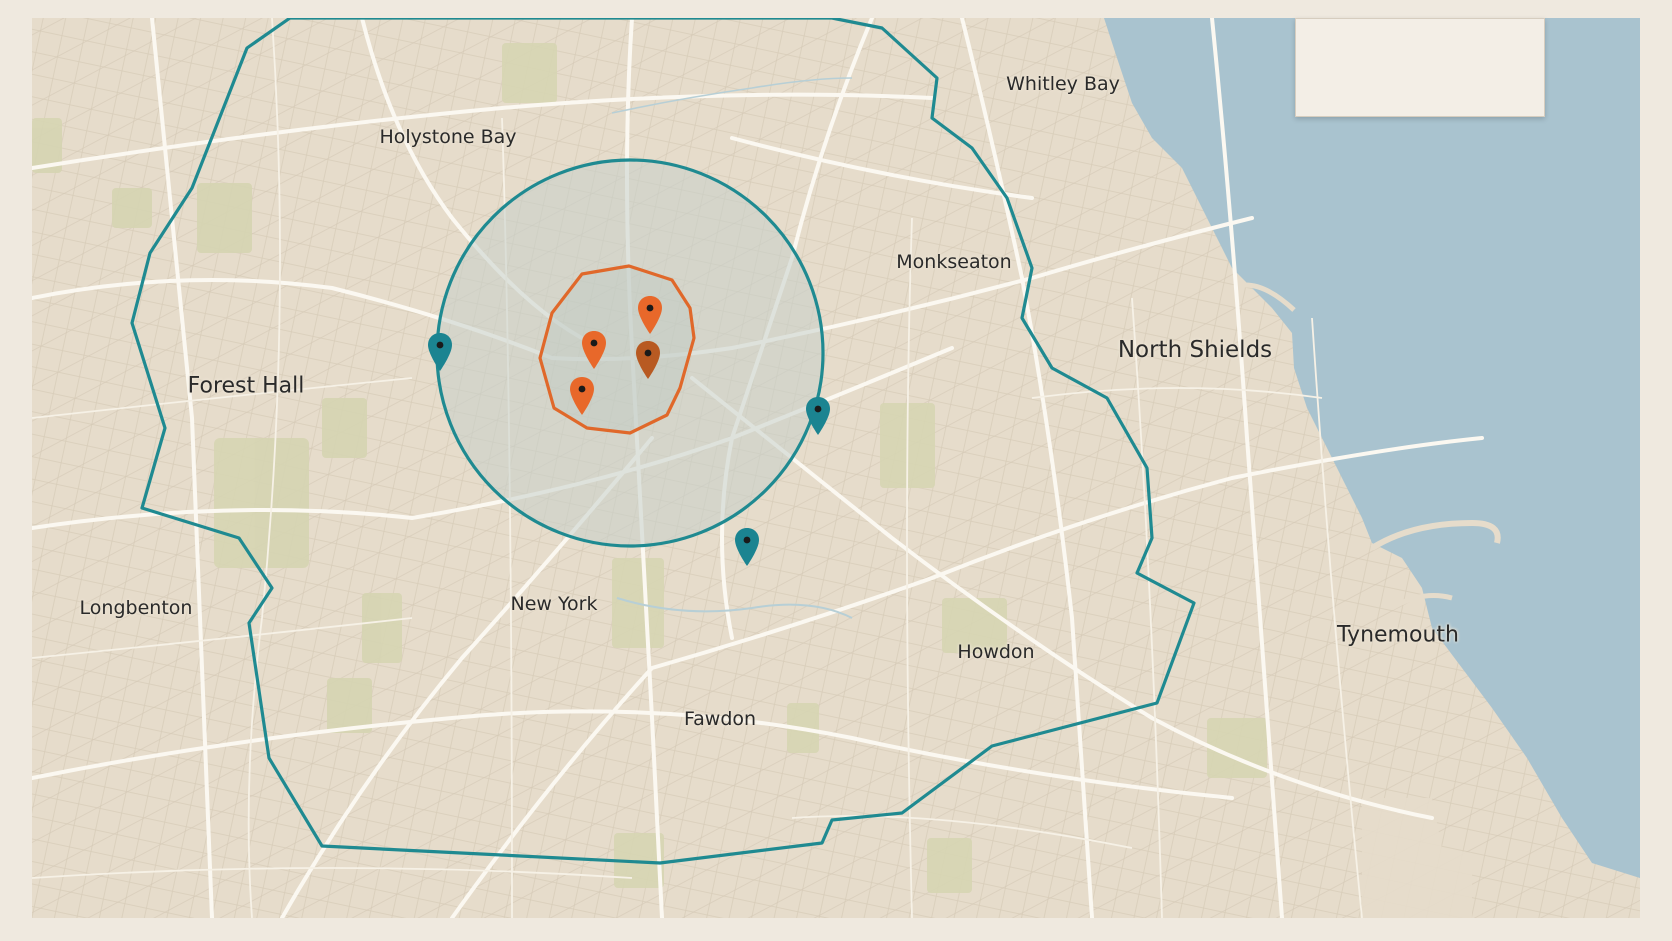  I want to click on place-label-forest-hall: Forest Hall, so click(246, 386).